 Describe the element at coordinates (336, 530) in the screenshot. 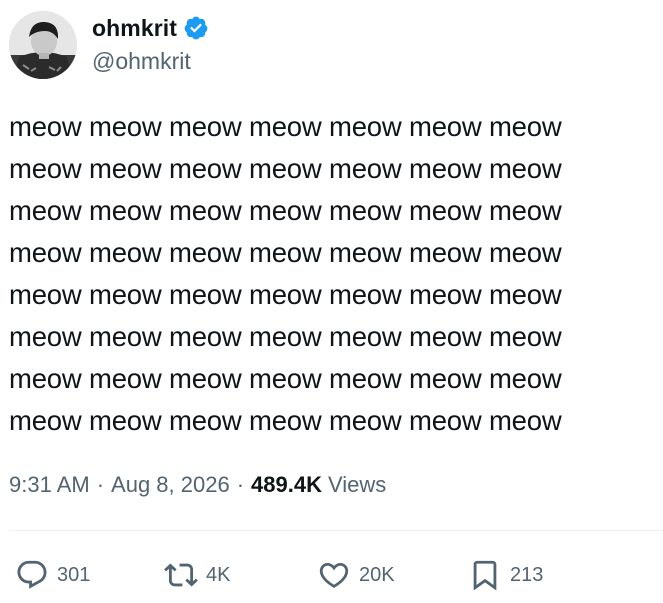

I see `divider` at that location.